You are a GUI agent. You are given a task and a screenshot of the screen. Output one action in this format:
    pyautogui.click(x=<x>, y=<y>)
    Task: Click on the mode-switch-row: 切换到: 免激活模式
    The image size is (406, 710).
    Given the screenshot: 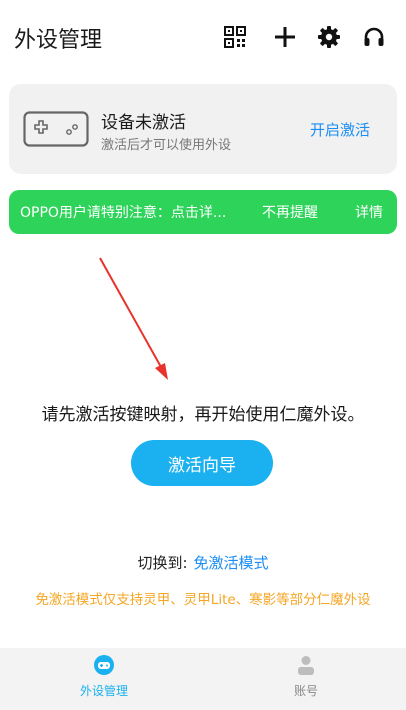 What is the action you would take?
    pyautogui.click(x=203, y=562)
    